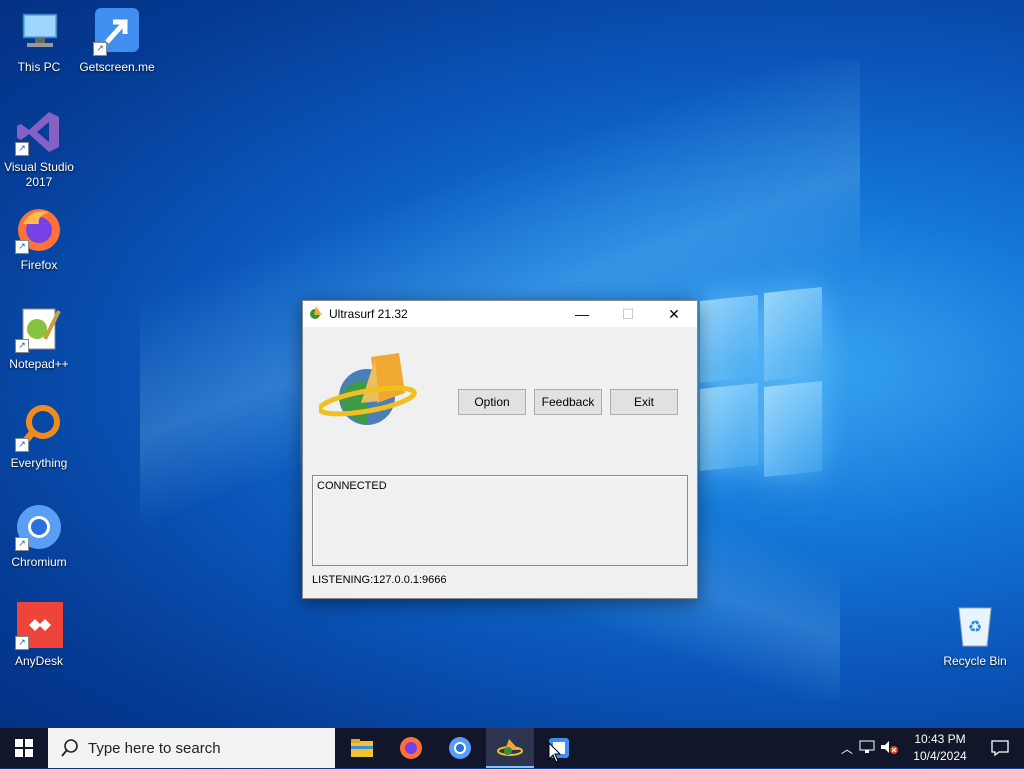  I want to click on notification-icon, so click(1000, 748).